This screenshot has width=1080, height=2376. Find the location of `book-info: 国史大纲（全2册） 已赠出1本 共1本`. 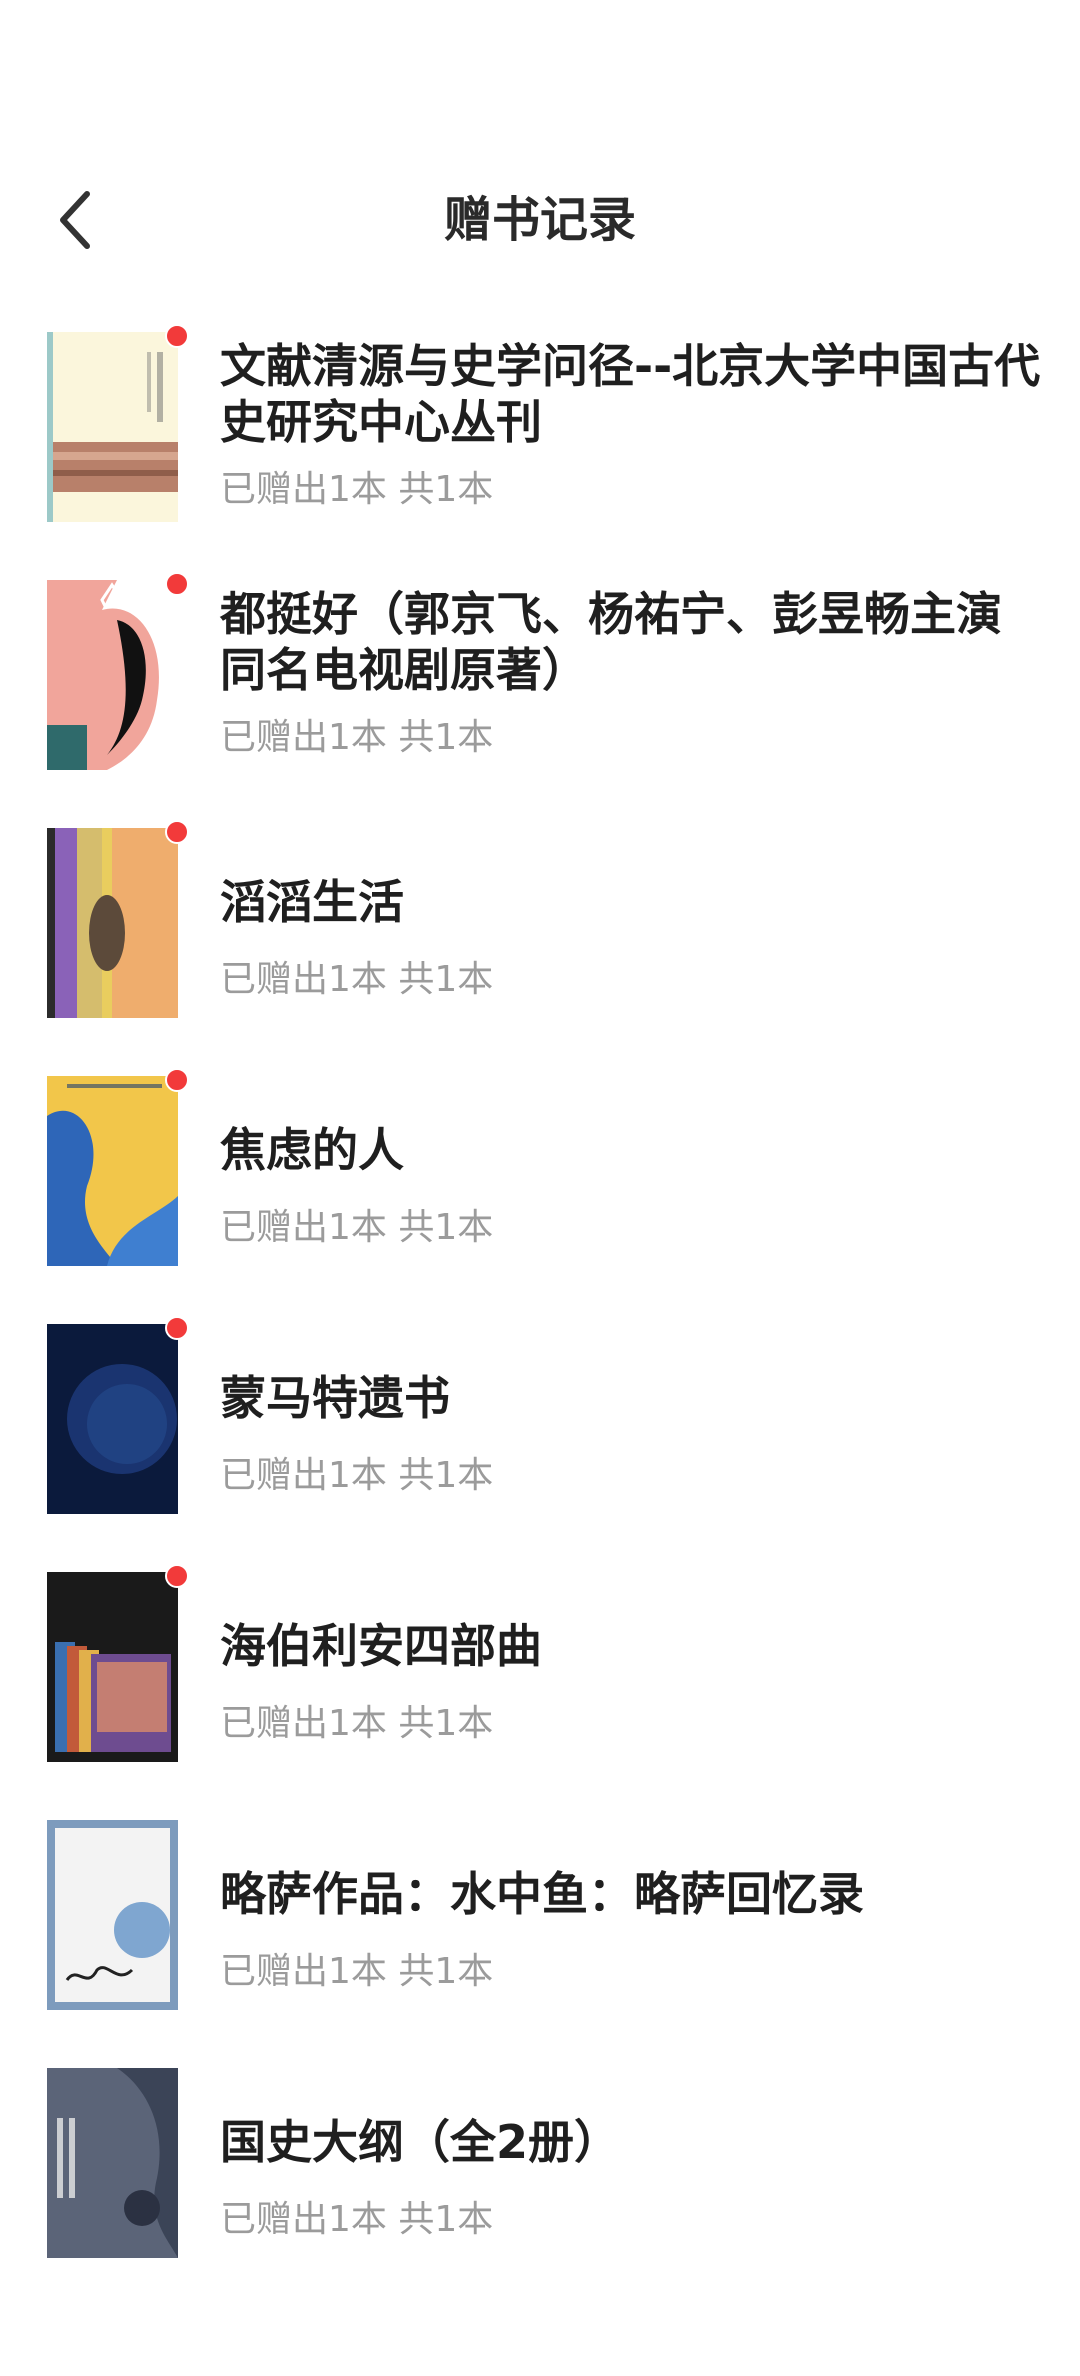

book-info: 国史大纲（全2册） 已赠出1本 共1本 is located at coordinates (632, 2190).